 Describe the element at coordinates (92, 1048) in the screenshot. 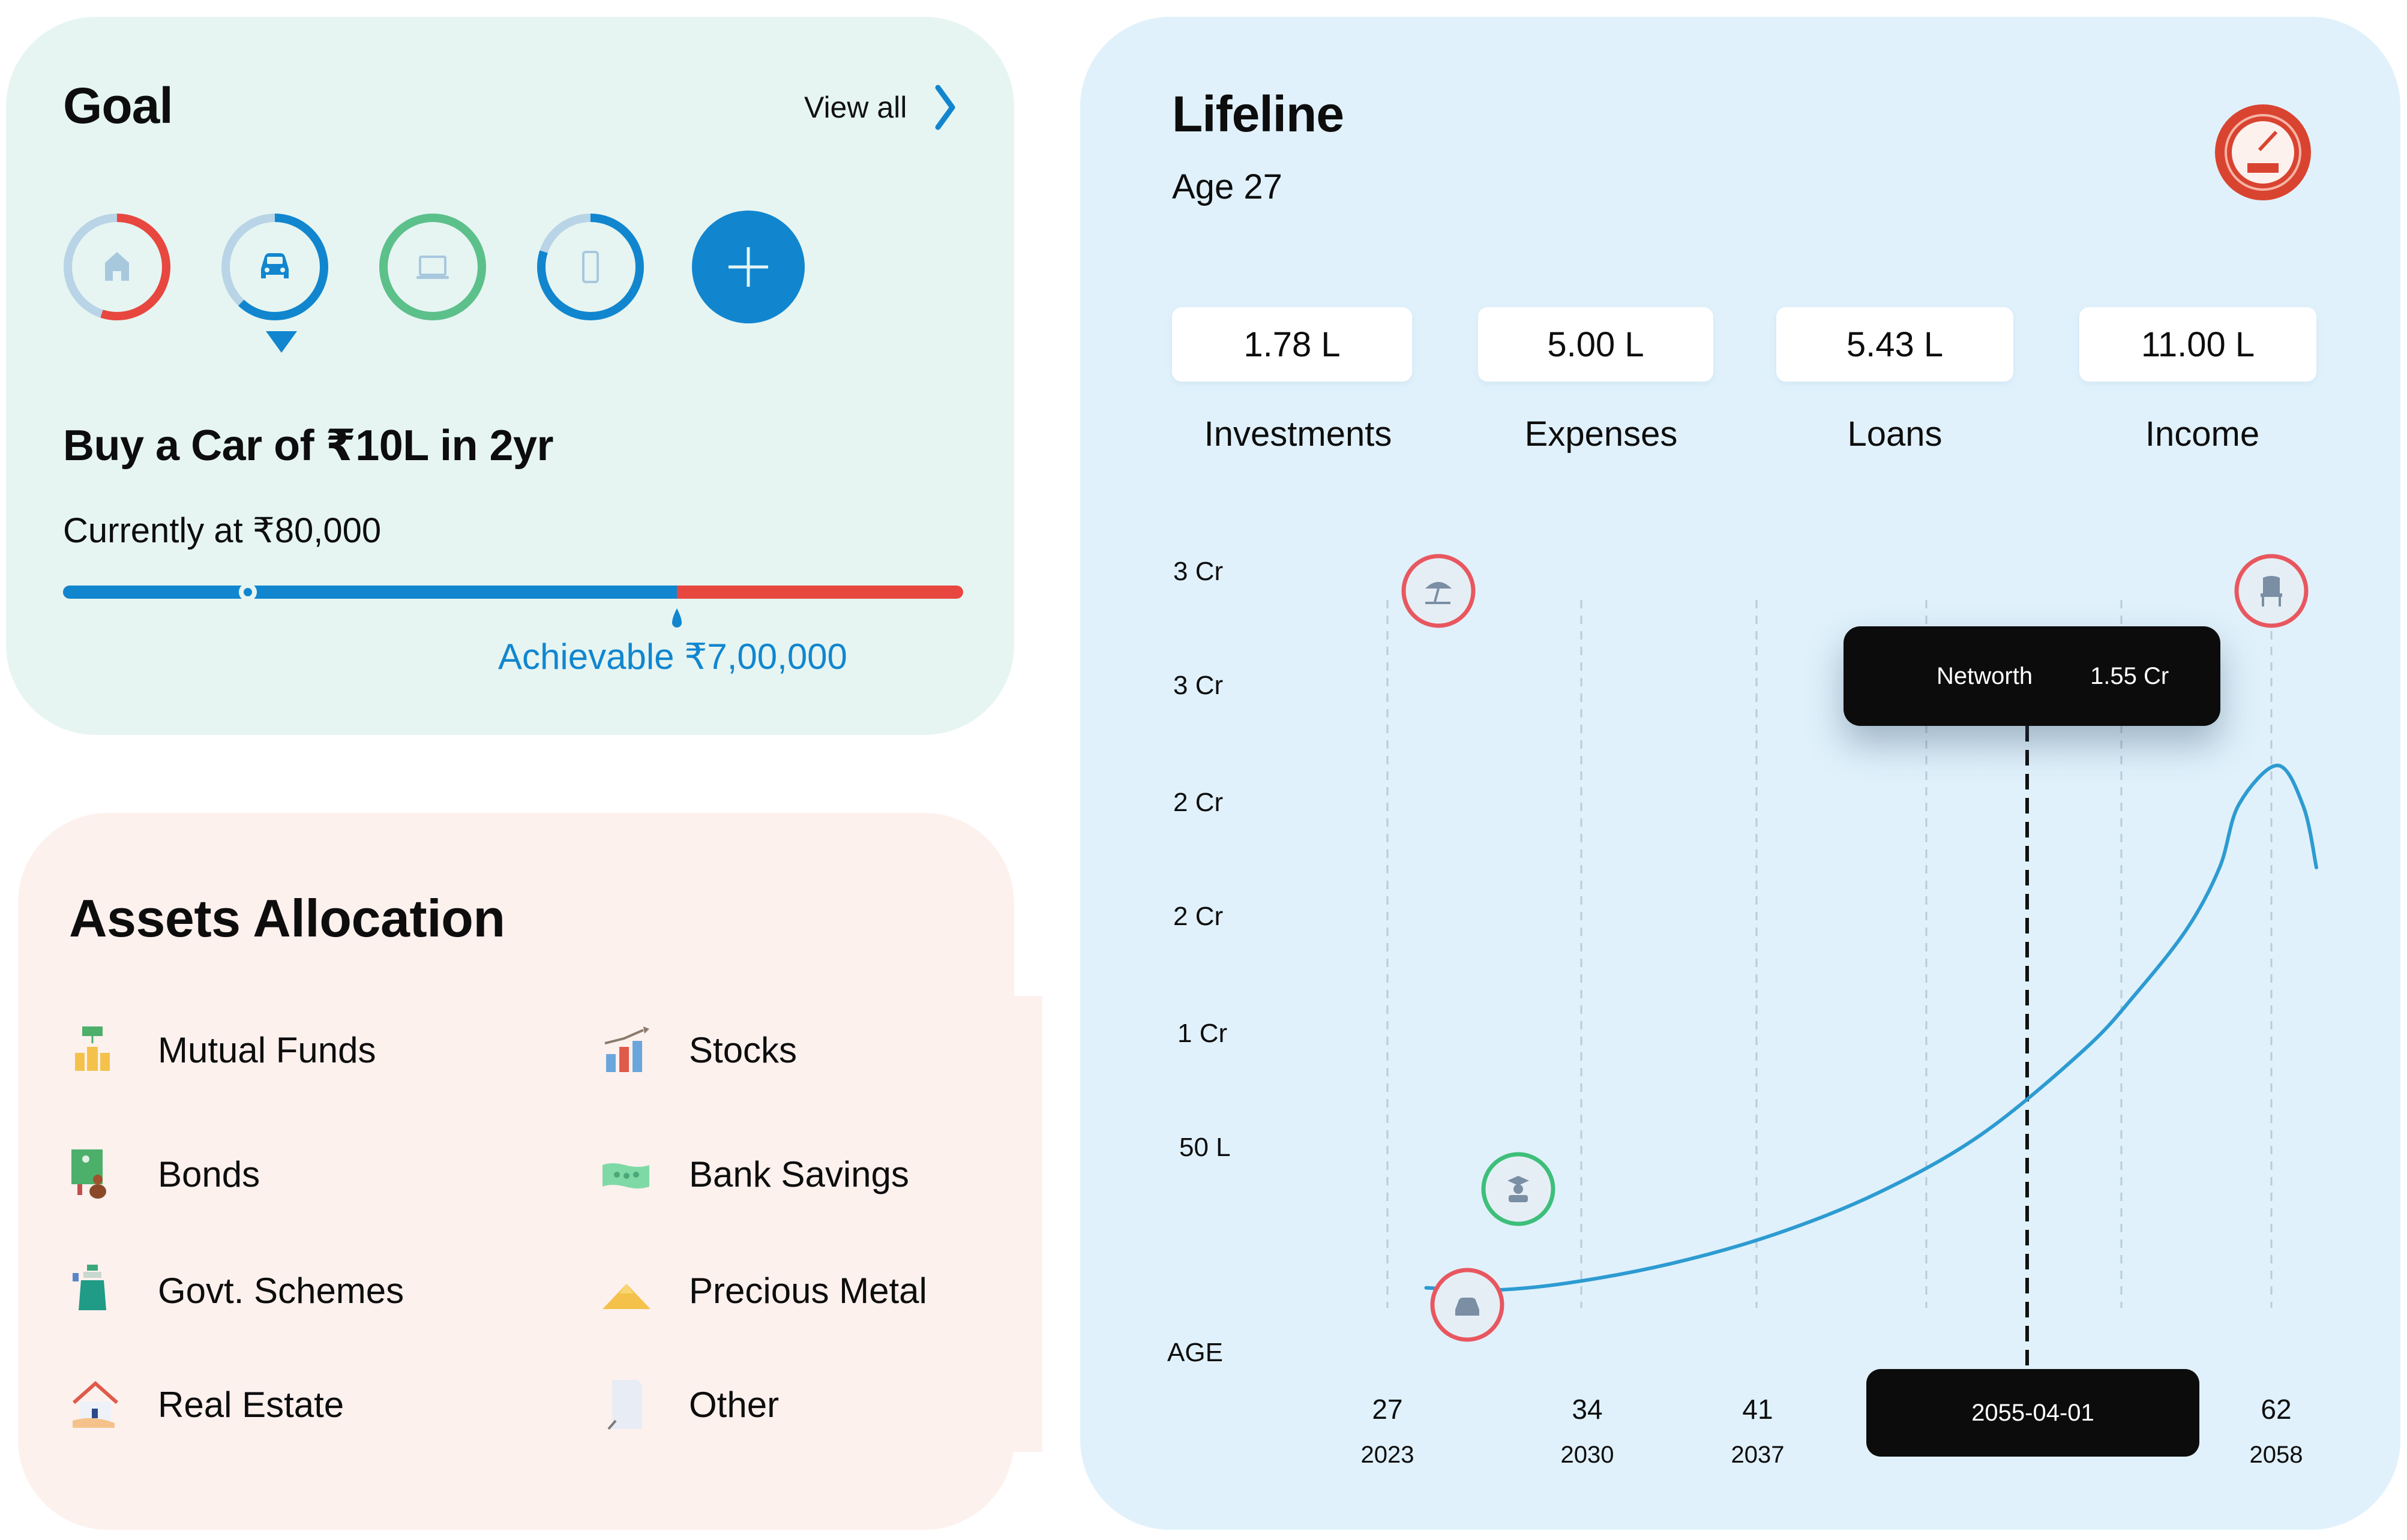

I see `mutual-funds-icon` at that location.